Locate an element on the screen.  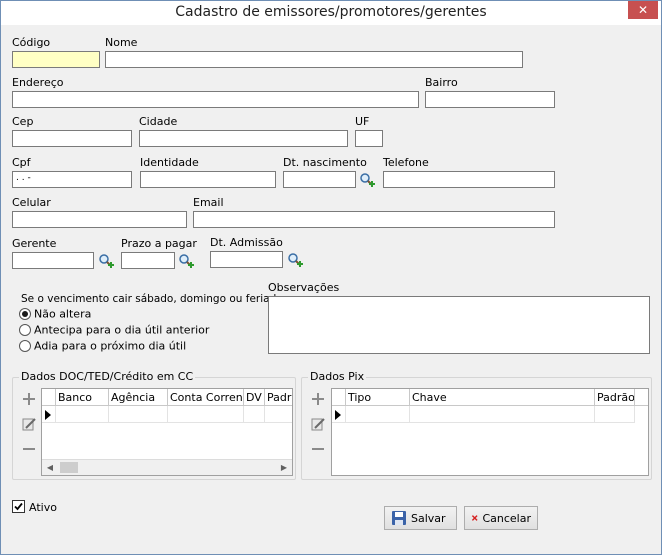
doc-col-banco: Banco is located at coordinates (82, 397).